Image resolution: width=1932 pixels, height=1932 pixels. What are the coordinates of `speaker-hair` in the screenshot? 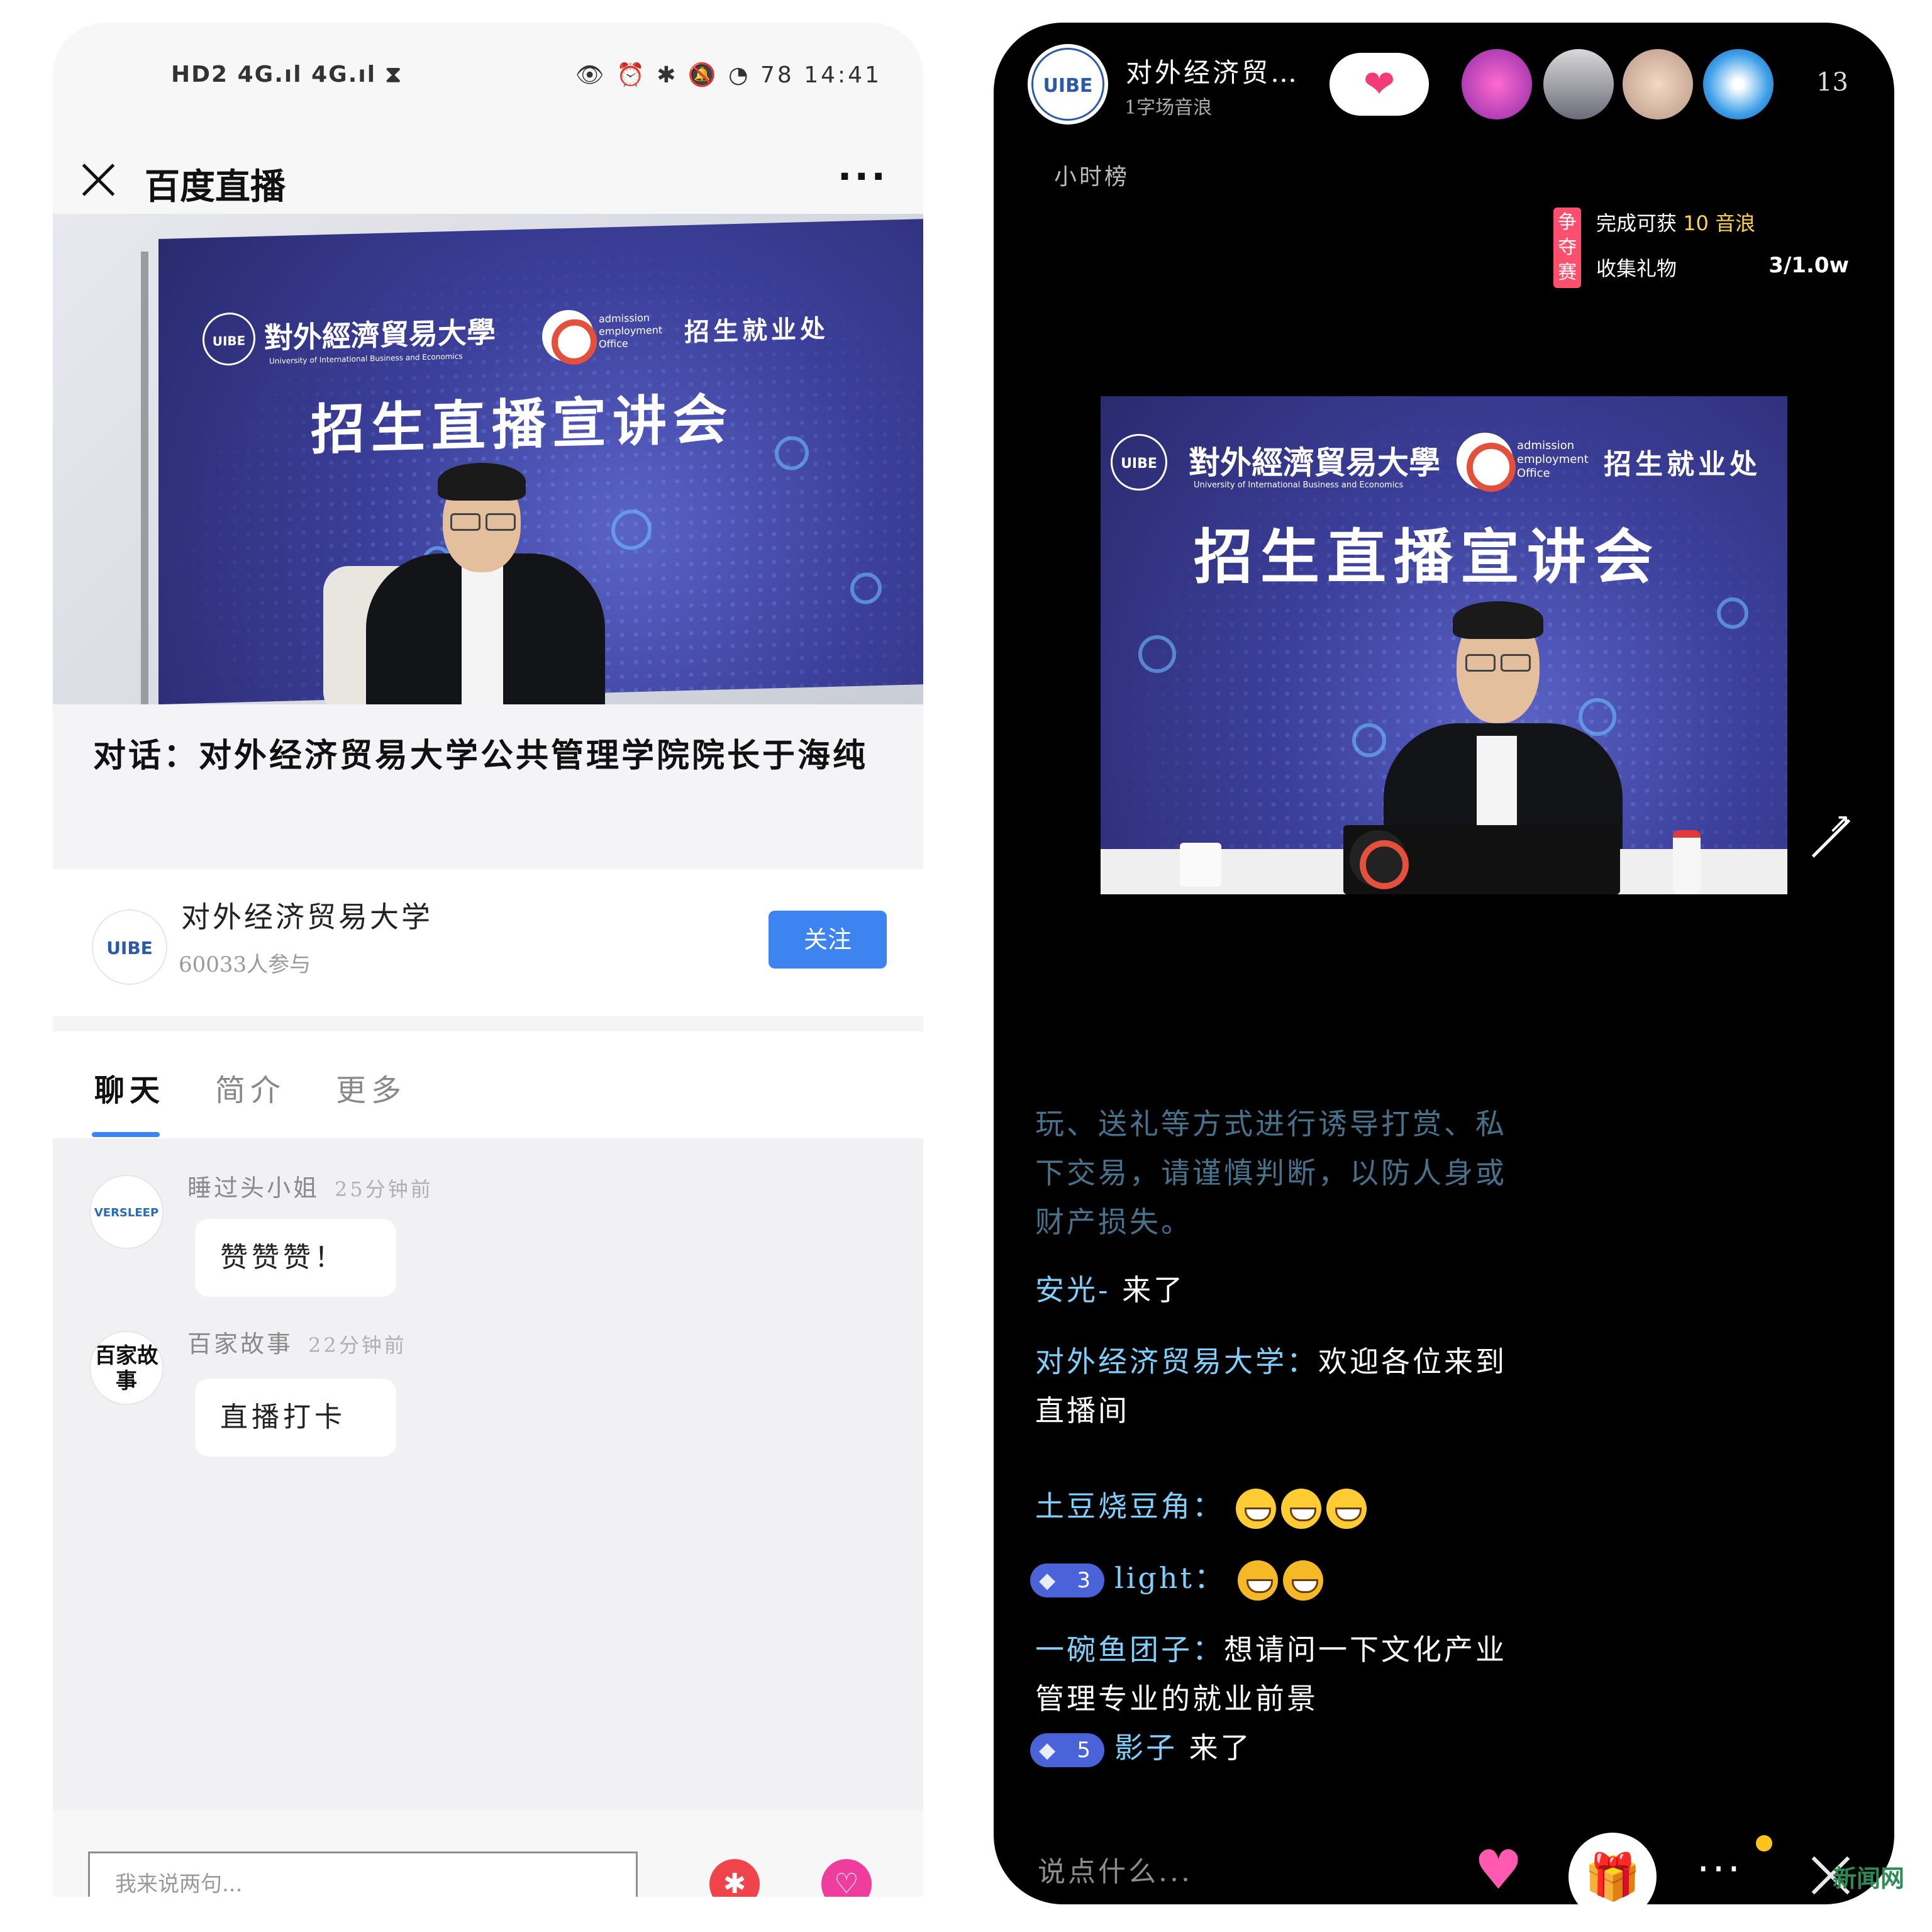 It's located at (1498, 620).